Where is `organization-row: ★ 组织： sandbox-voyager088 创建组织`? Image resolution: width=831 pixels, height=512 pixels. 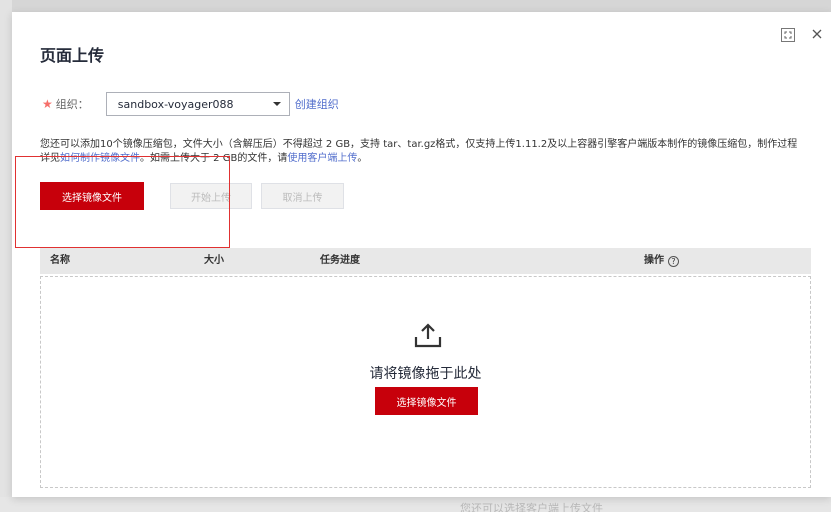
organization-row: ★ 组织： sandbox-voyager088 创建组织 is located at coordinates (190, 104).